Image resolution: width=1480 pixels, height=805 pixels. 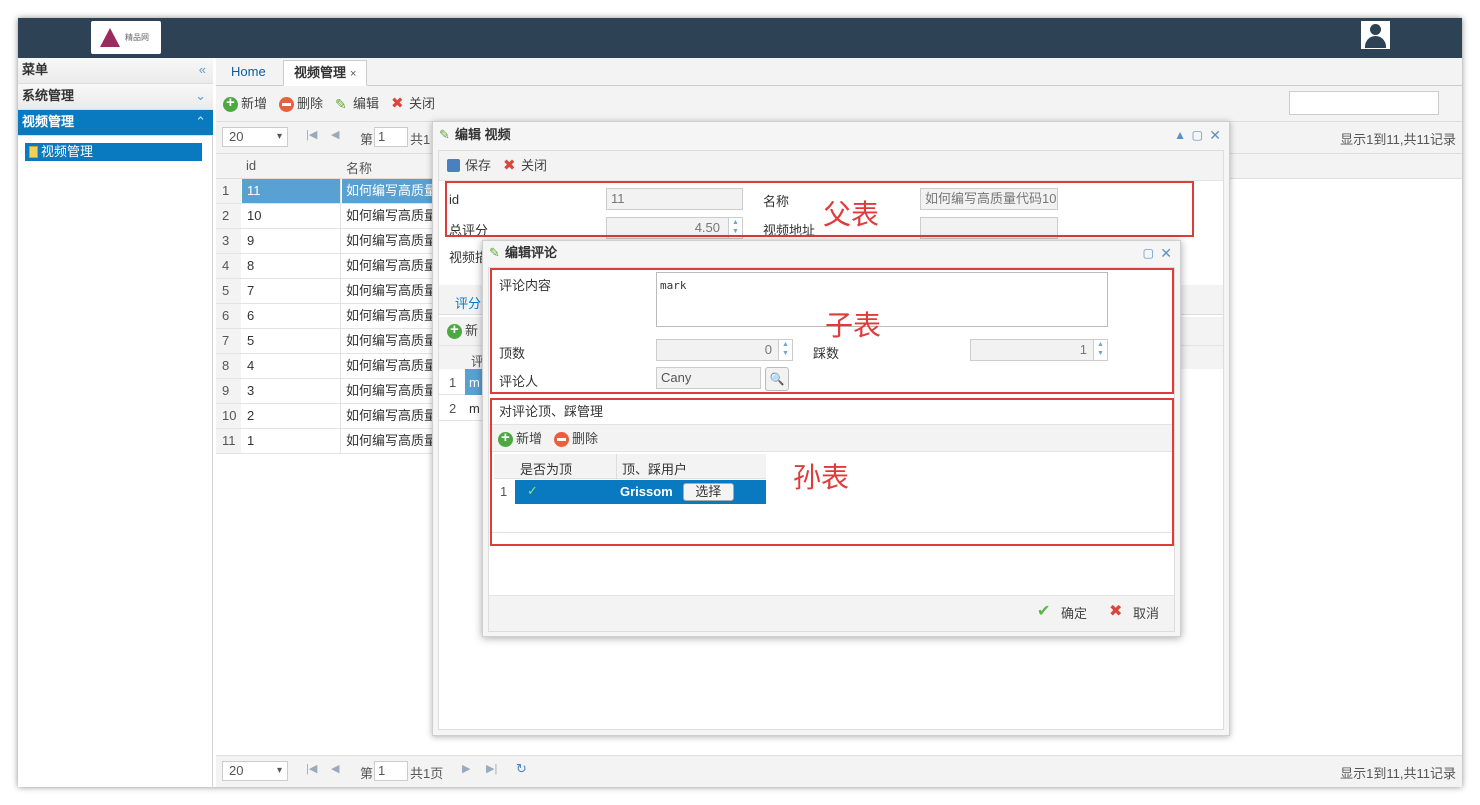 I want to click on sidebar-item-label: 视频管理, so click(x=67, y=151).